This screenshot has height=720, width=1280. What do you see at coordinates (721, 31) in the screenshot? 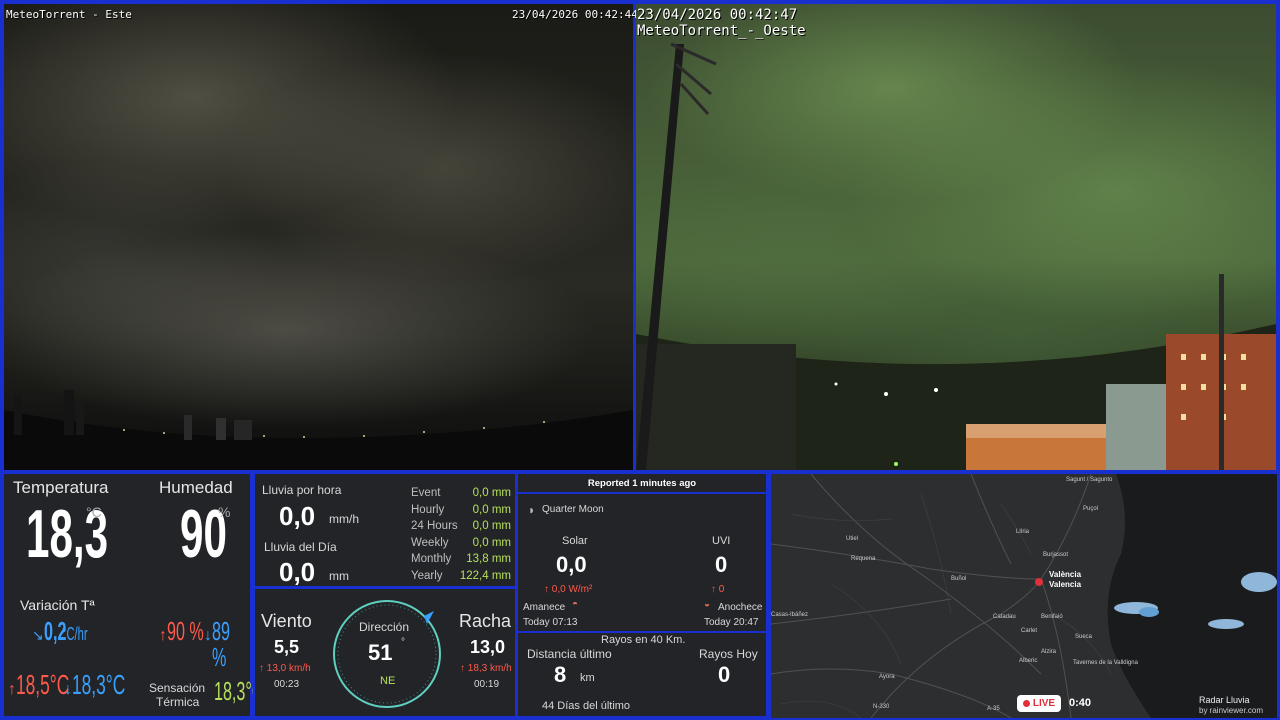
I see `west-camera-name: MeteoTorrent_-_Oeste` at bounding box center [721, 31].